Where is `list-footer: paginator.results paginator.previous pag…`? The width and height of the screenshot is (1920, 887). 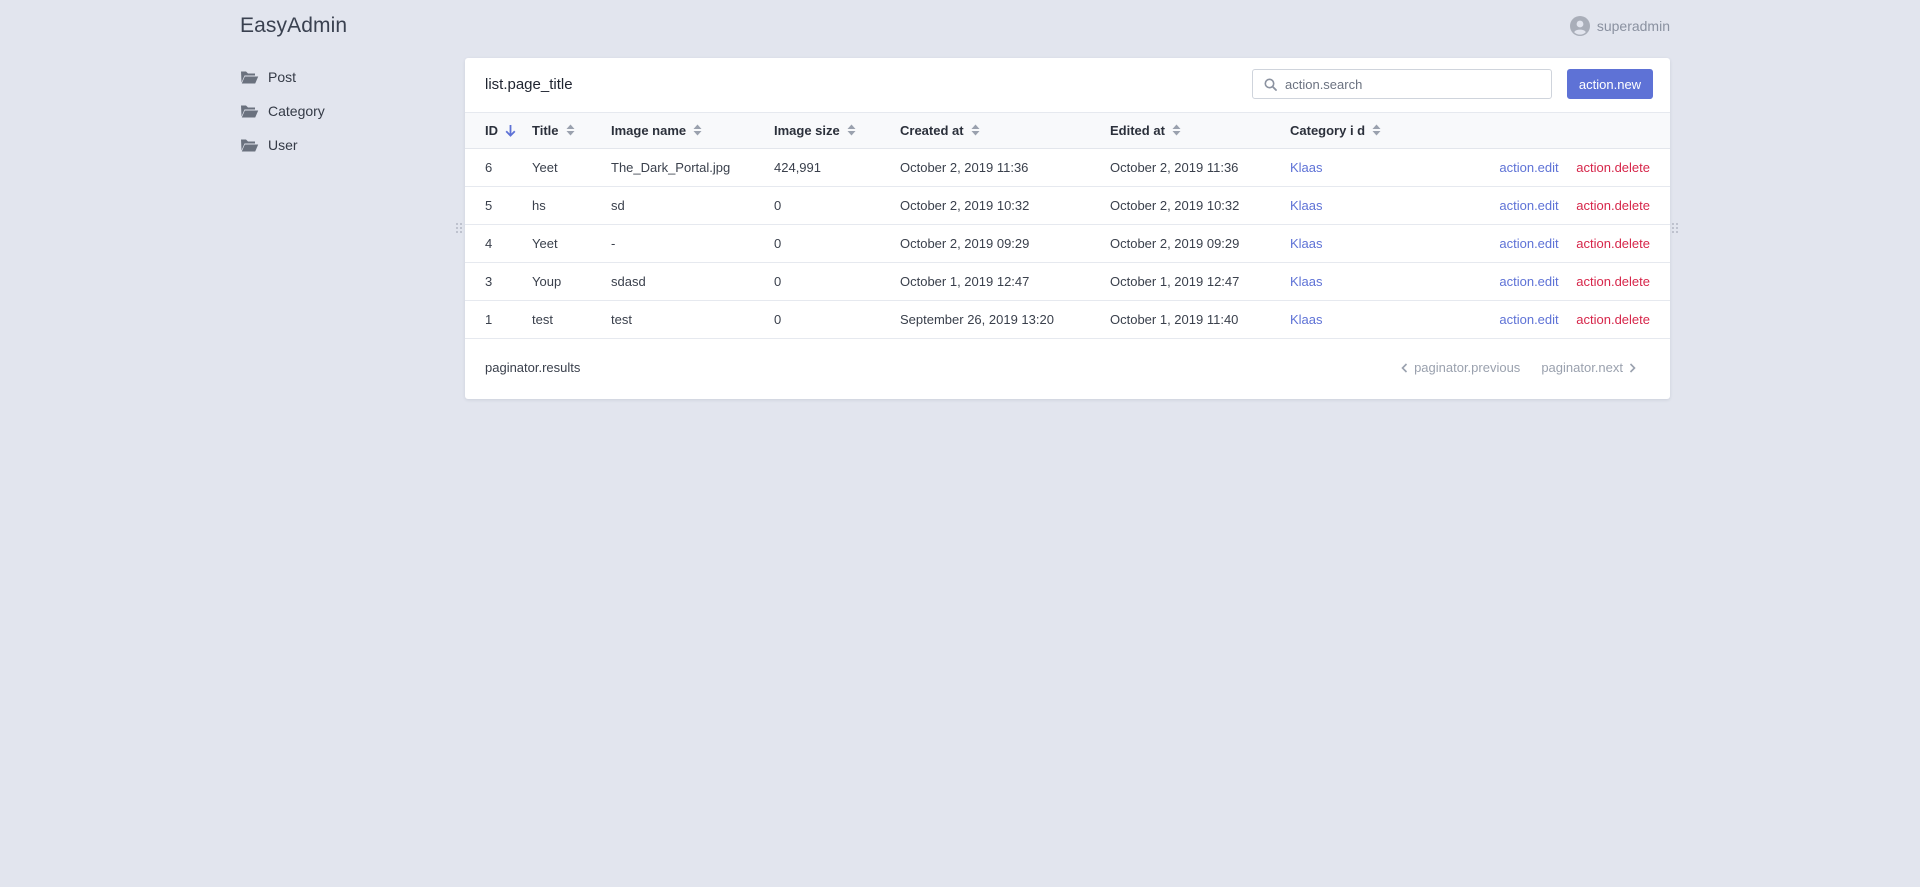
list-footer: paginator.results paginator.previous pag… is located at coordinates (1067, 369).